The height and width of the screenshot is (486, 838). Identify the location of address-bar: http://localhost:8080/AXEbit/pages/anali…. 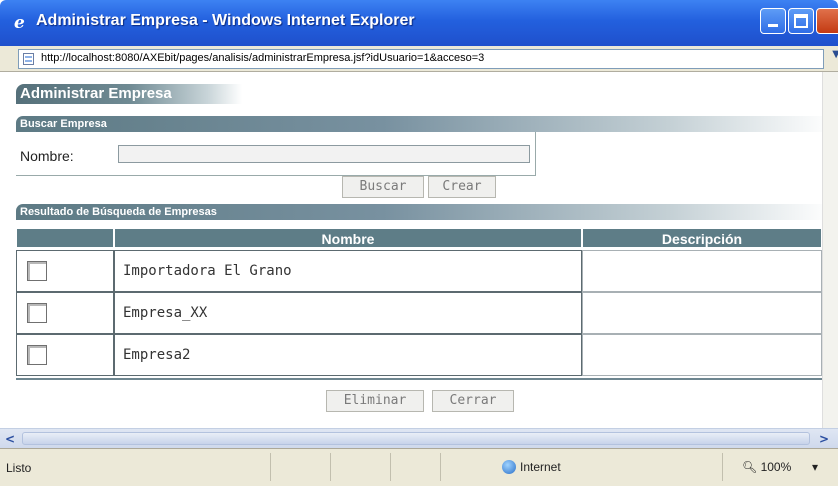
(419, 59).